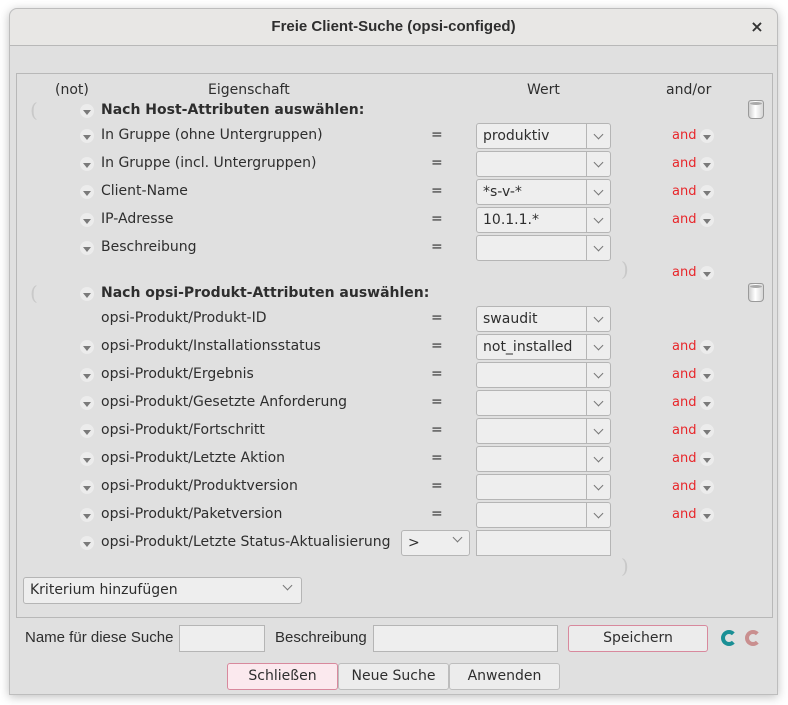 This screenshot has height=705, width=788. Describe the element at coordinates (282, 676) in the screenshot. I see `close-button: Schließen` at that location.